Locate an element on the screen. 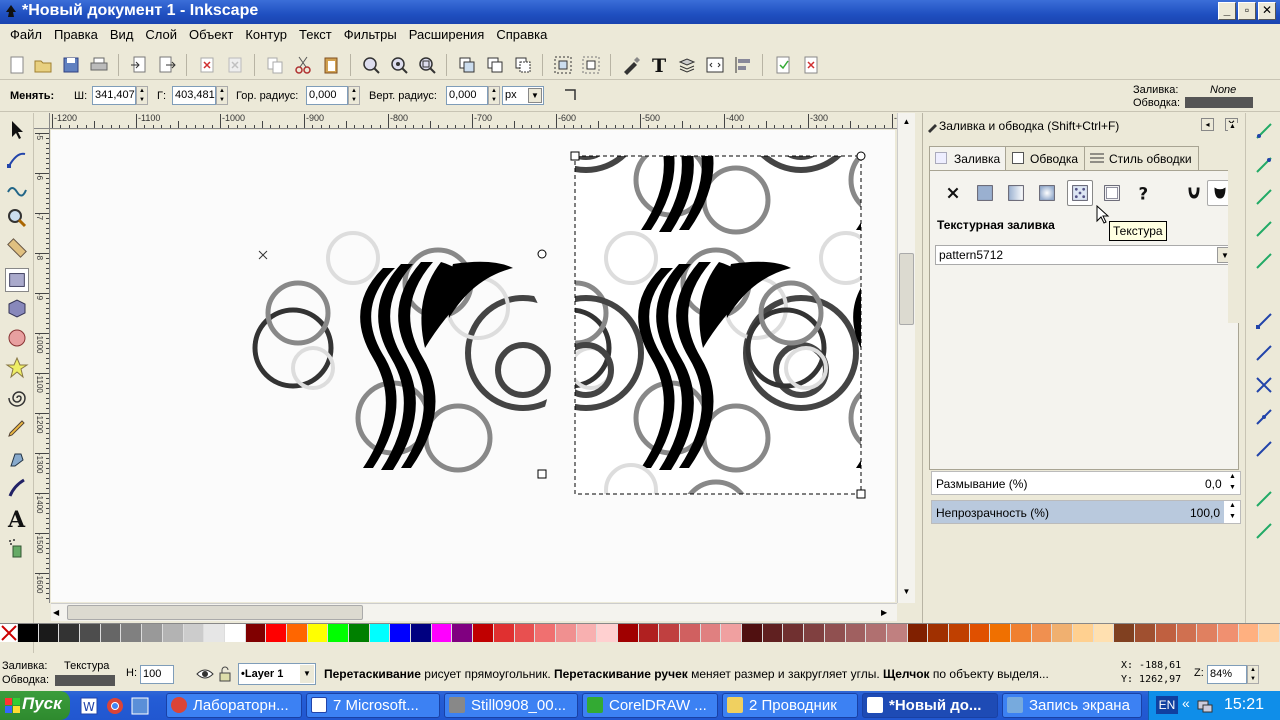 The image size is (1280, 720). snap-path-icon is located at coordinates (1264, 353).